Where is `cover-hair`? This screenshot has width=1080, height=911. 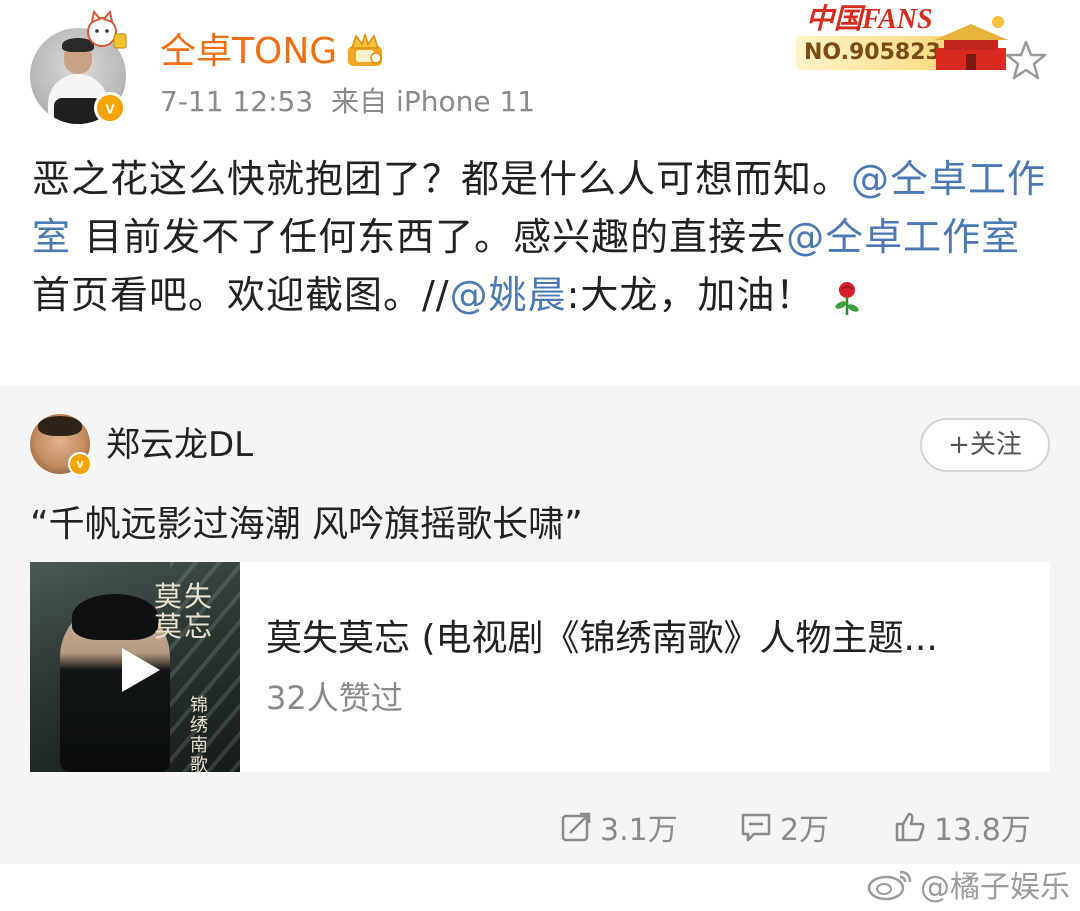
cover-hair is located at coordinates (115, 617).